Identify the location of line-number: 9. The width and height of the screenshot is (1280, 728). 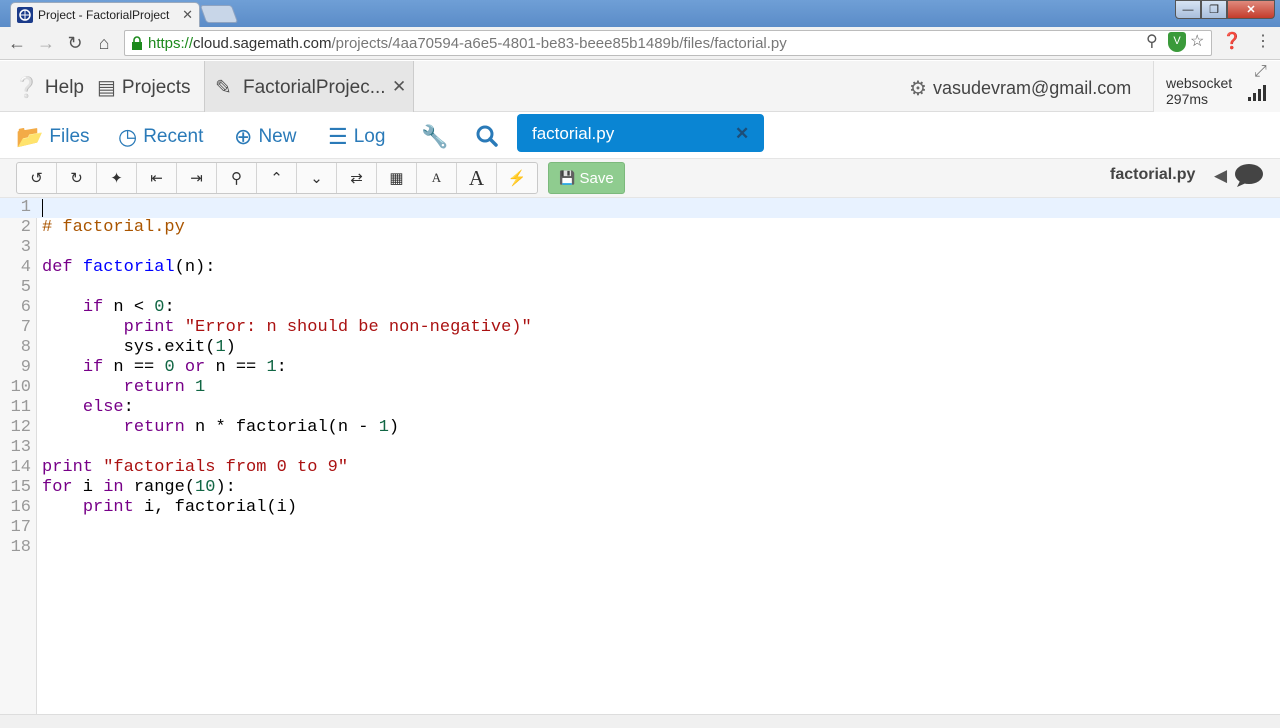
(25, 367).